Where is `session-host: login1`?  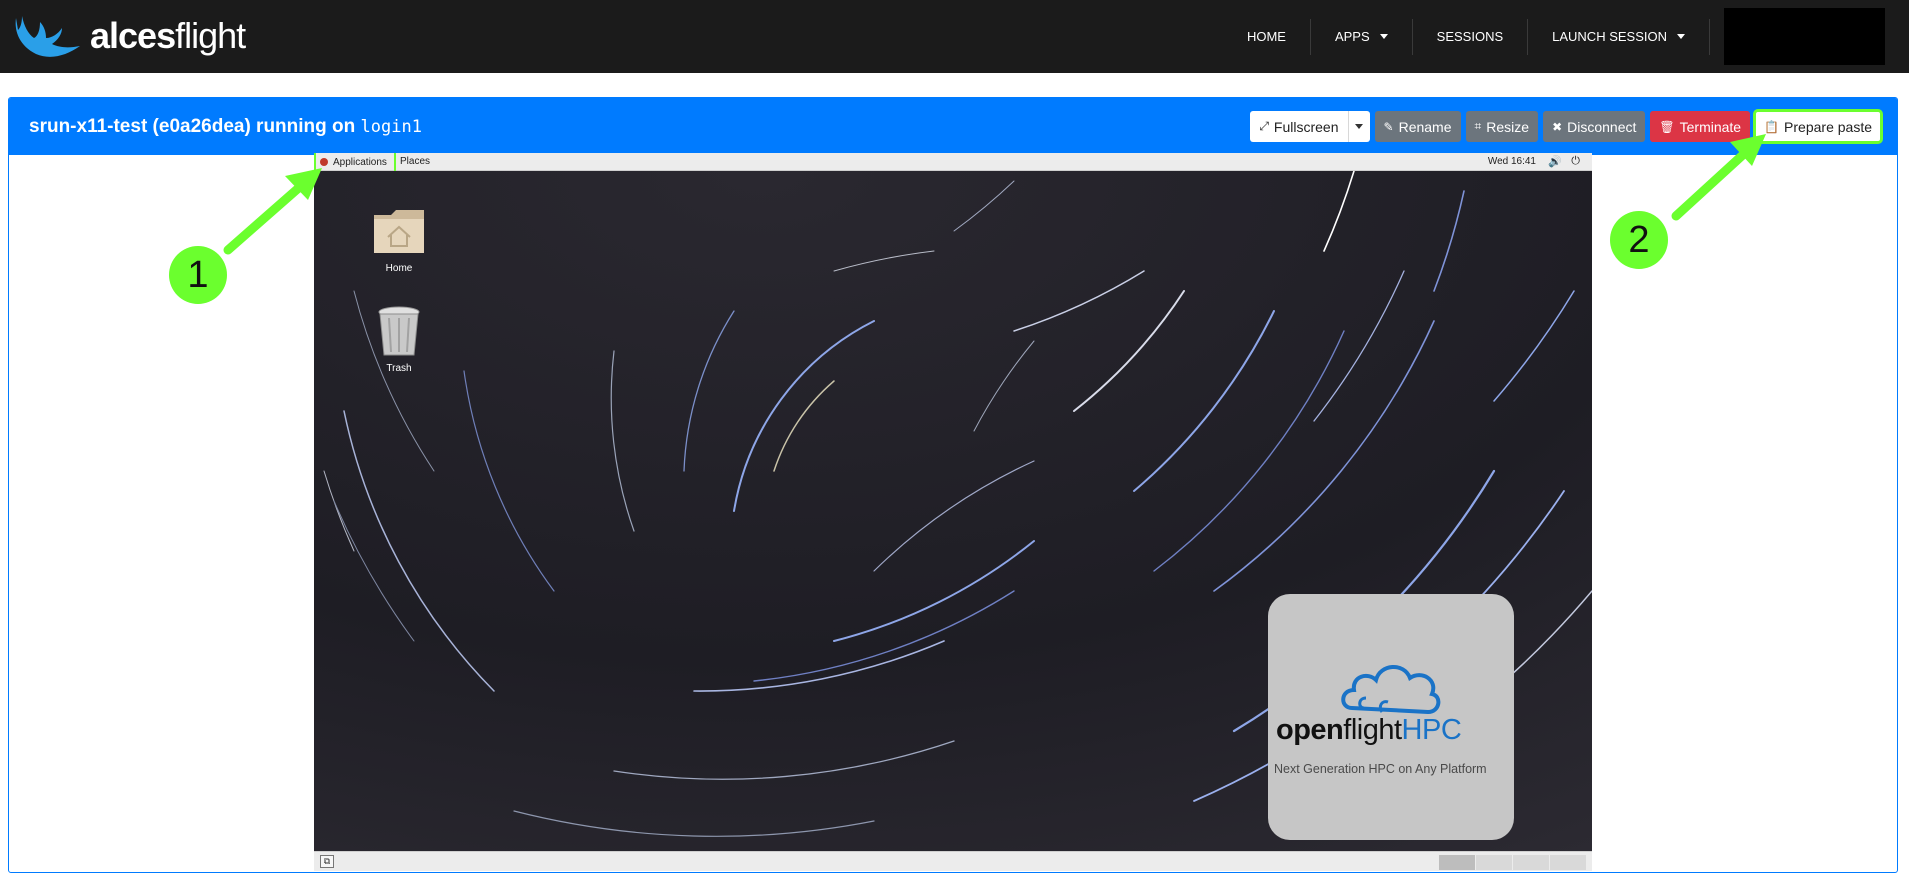
session-host: login1 is located at coordinates (391, 127).